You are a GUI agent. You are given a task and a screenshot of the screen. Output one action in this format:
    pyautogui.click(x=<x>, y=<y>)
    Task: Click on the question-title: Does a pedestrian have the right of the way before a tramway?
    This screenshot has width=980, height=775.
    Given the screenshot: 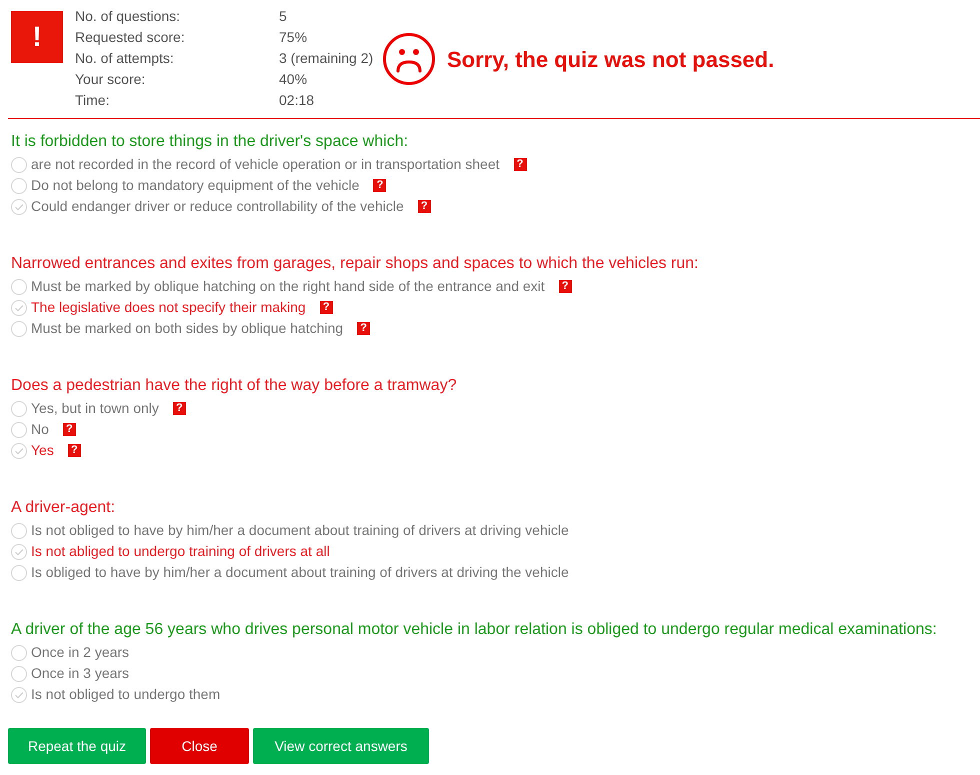 What is the action you would take?
    pyautogui.click(x=234, y=386)
    